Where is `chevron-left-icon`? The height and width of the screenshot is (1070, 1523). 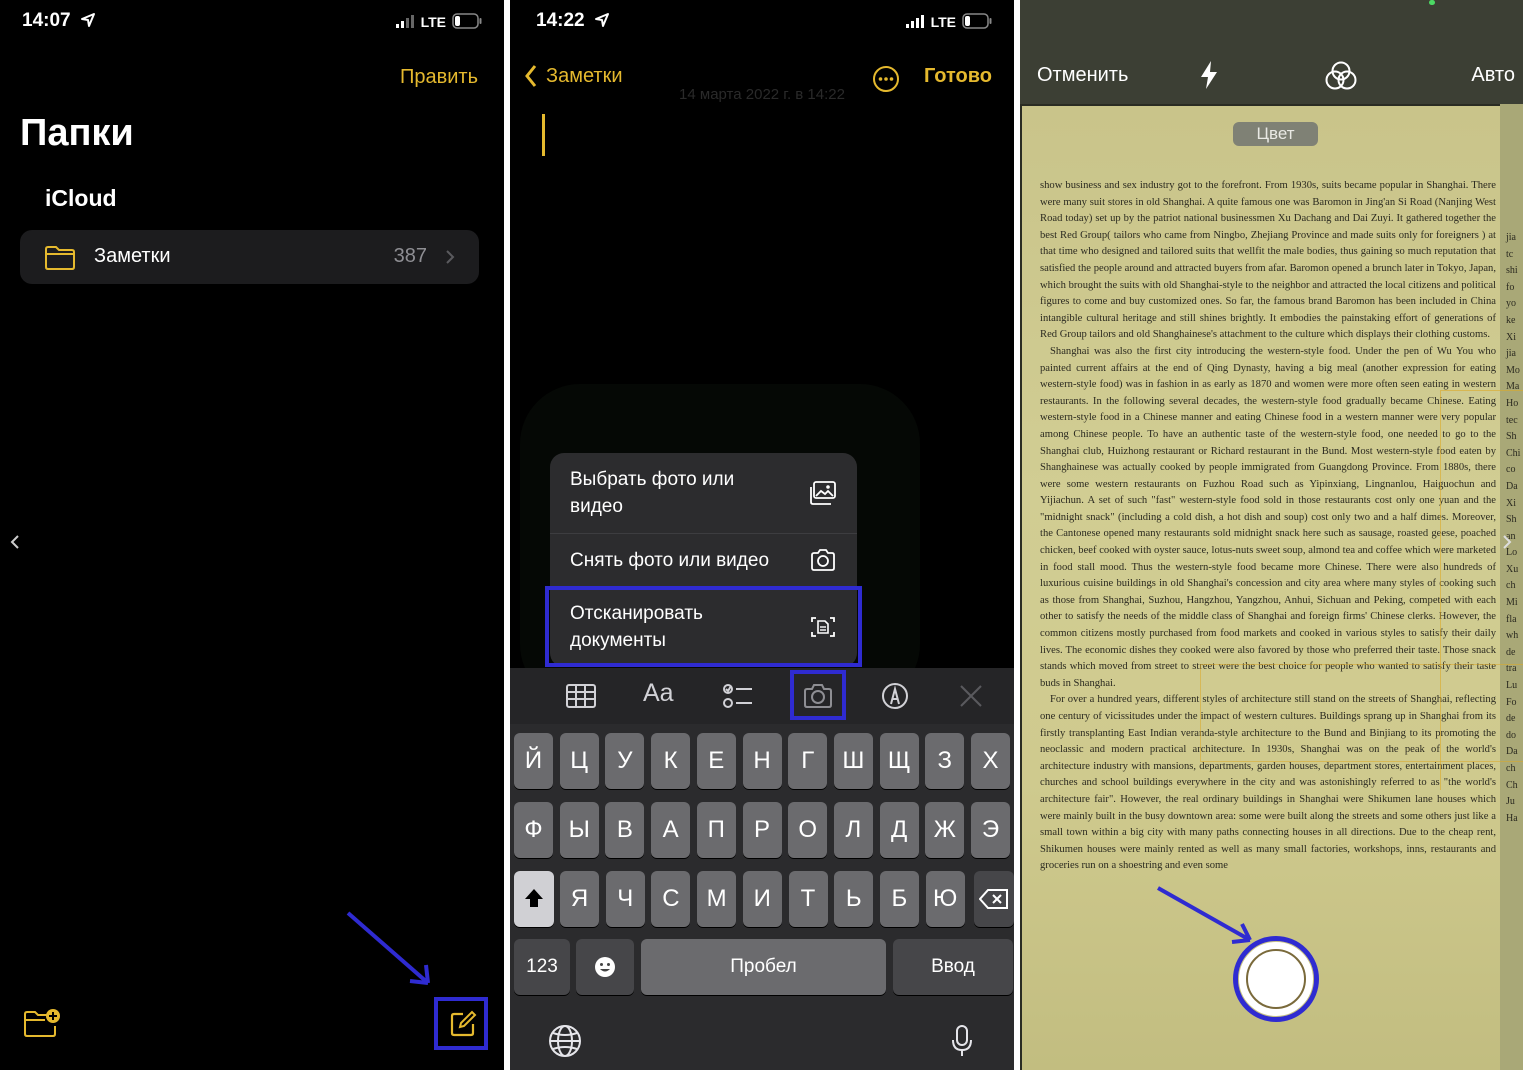 chevron-left-icon is located at coordinates (15, 542).